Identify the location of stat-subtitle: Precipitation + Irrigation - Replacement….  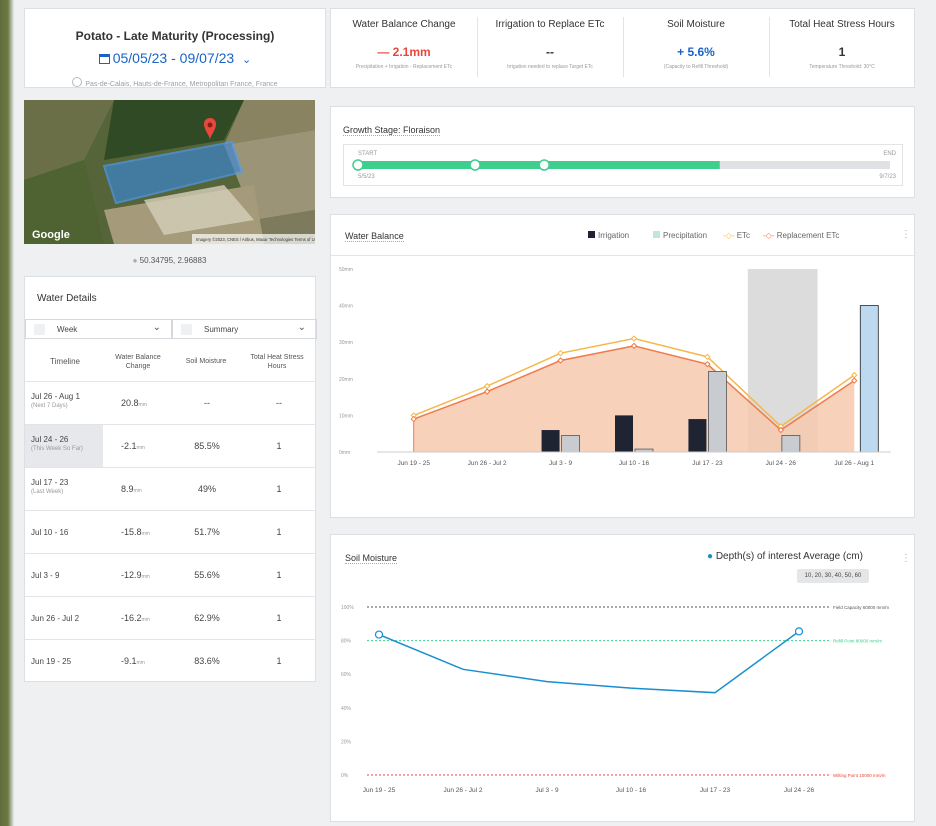
(404, 67).